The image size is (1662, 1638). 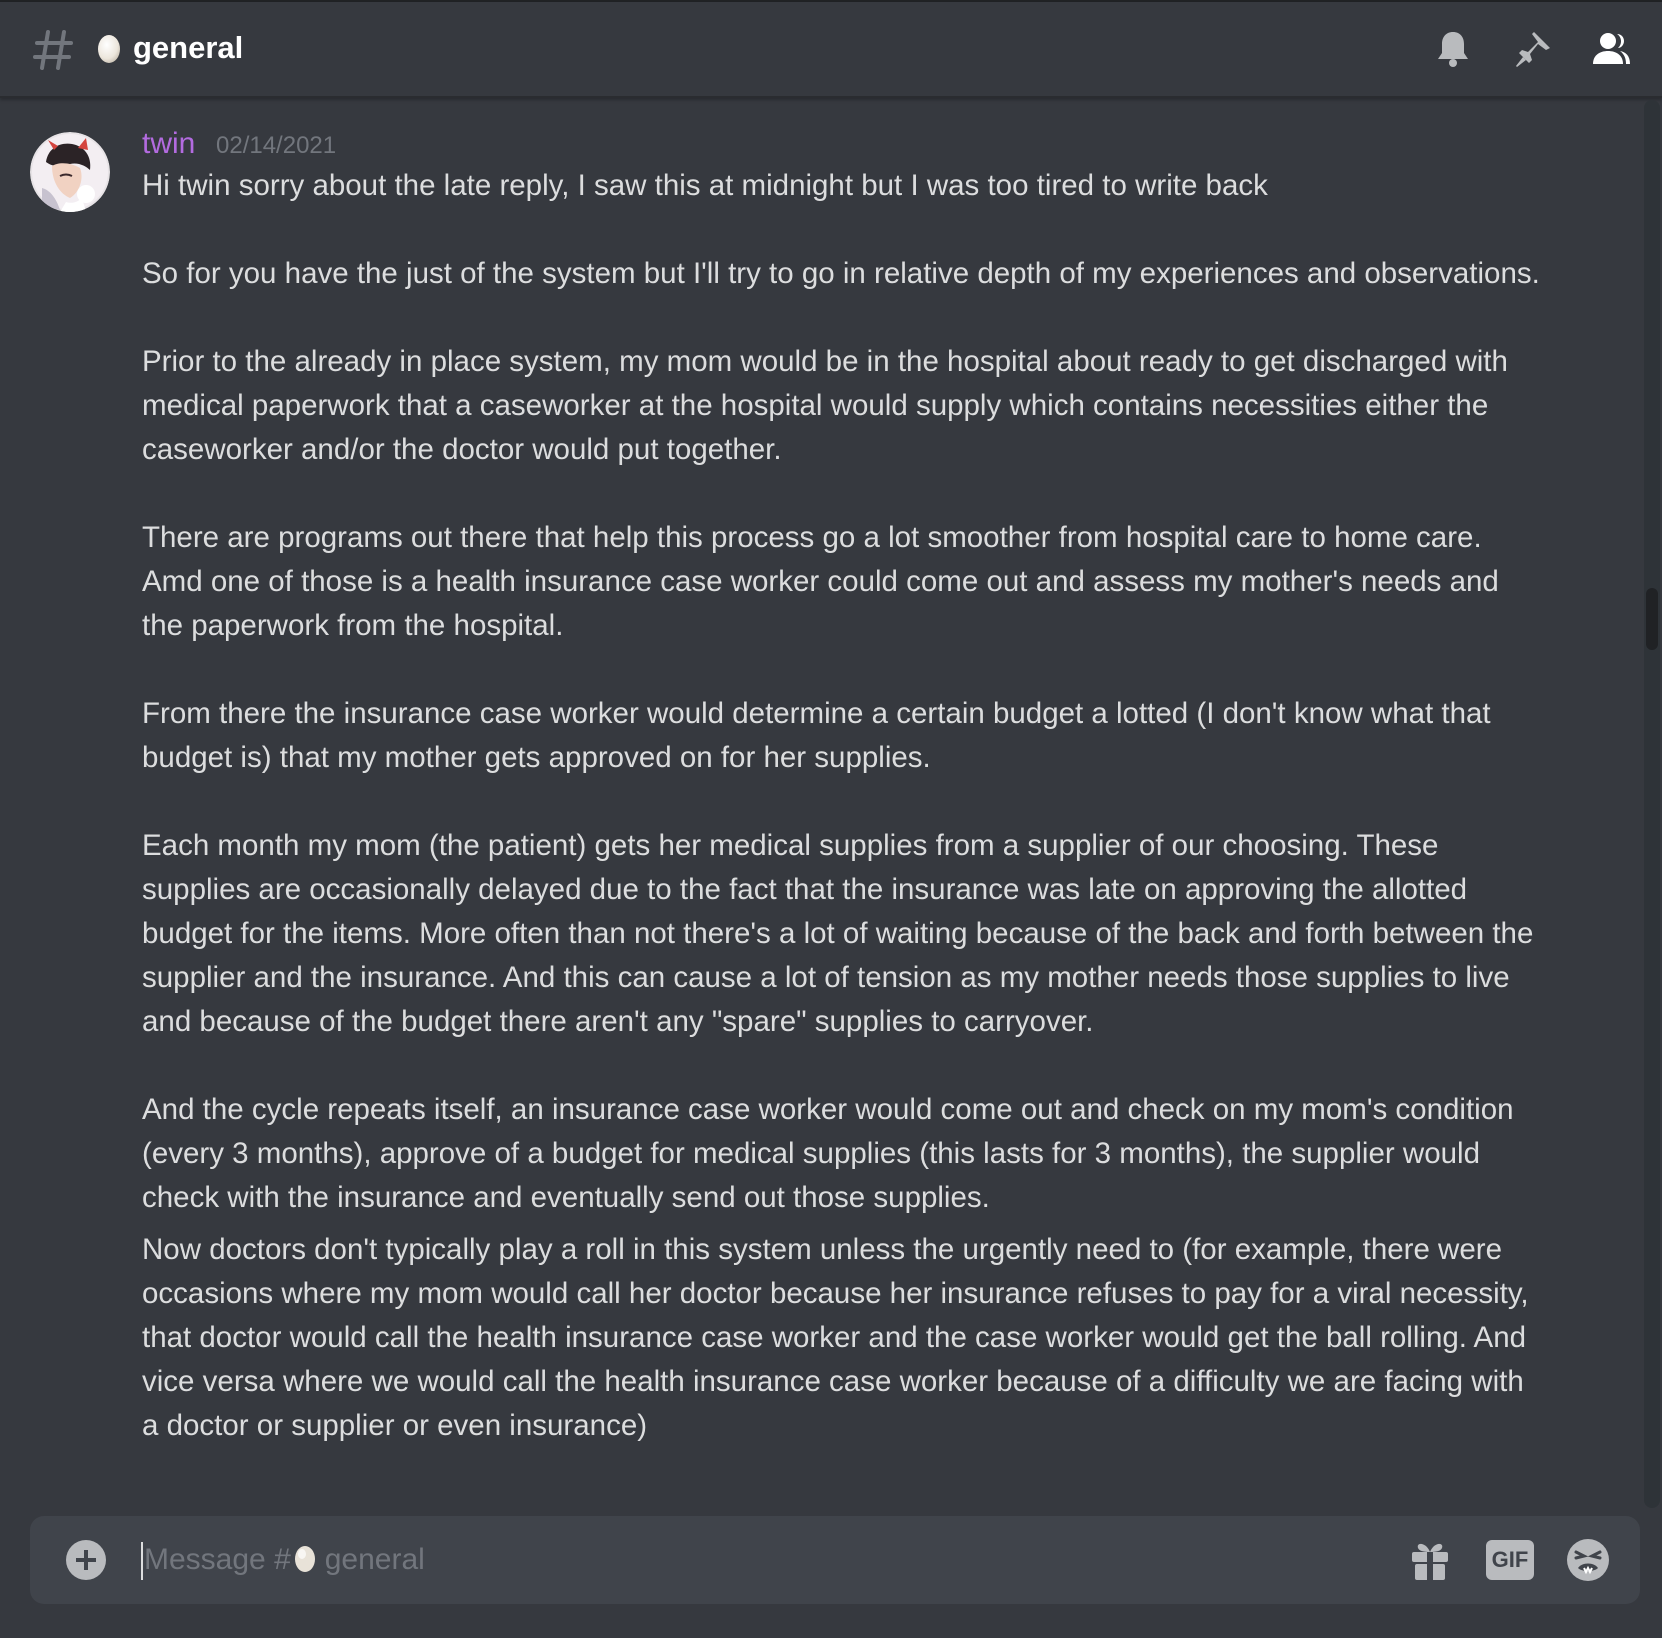 What do you see at coordinates (142, 1561) in the screenshot?
I see `text-caret` at bounding box center [142, 1561].